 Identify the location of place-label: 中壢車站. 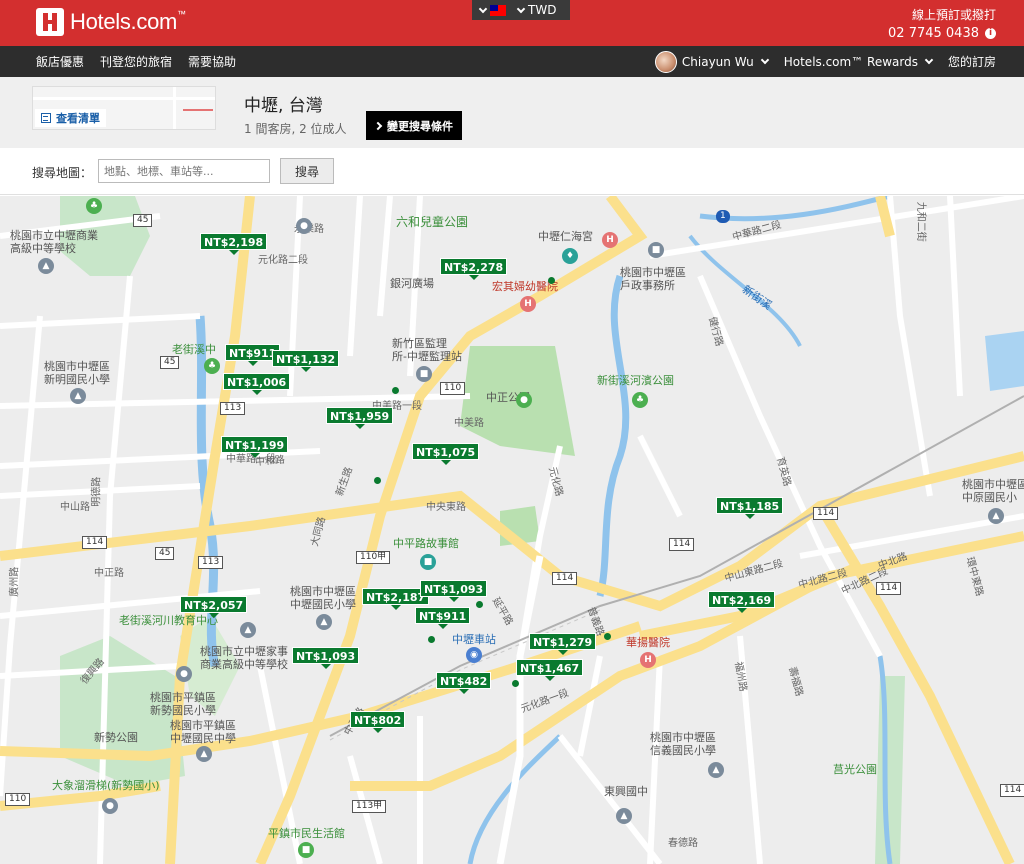
(474, 640).